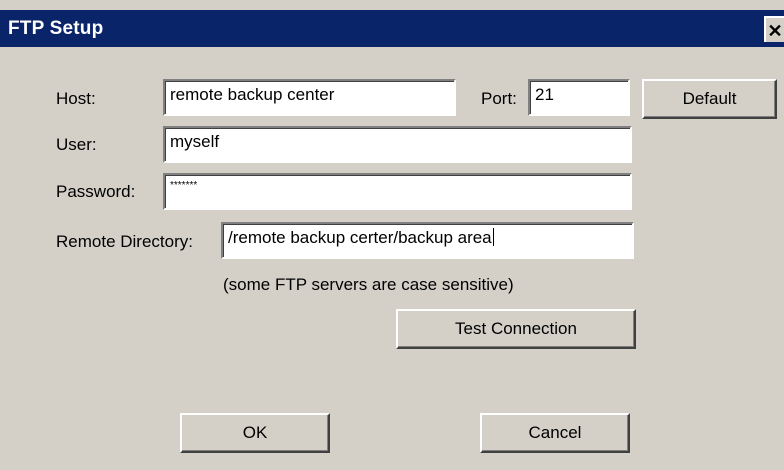 The image size is (784, 470). Describe the element at coordinates (516, 329) in the screenshot. I see `test-connection-button: Test Connection` at that location.